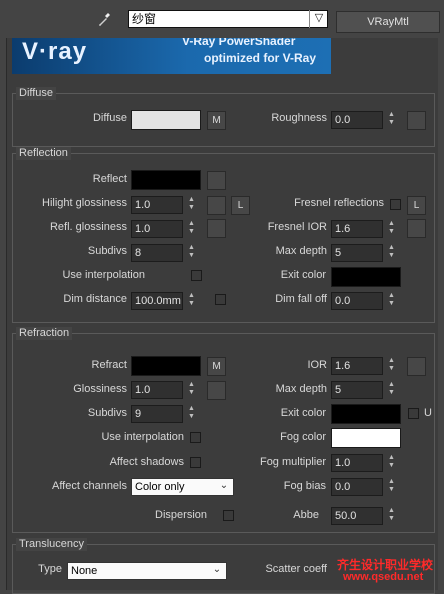 The height and width of the screenshot is (594, 444). What do you see at coordinates (413, 413) in the screenshot?
I see `exit-color-u-checkbox` at bounding box center [413, 413].